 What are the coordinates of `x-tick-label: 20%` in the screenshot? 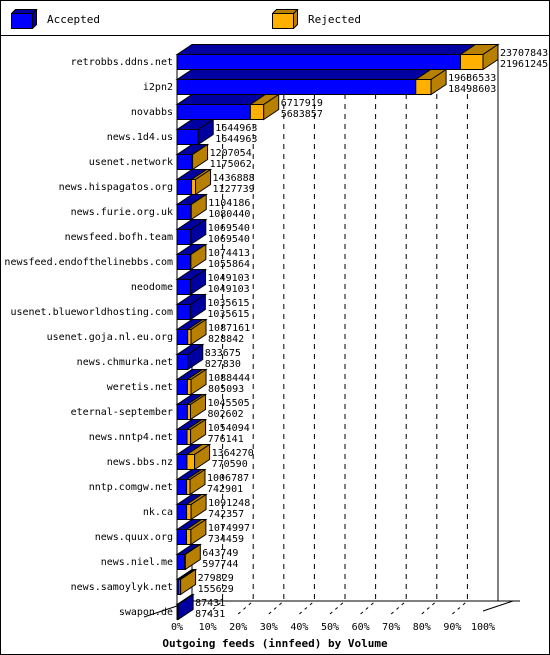 It's located at (238, 627).